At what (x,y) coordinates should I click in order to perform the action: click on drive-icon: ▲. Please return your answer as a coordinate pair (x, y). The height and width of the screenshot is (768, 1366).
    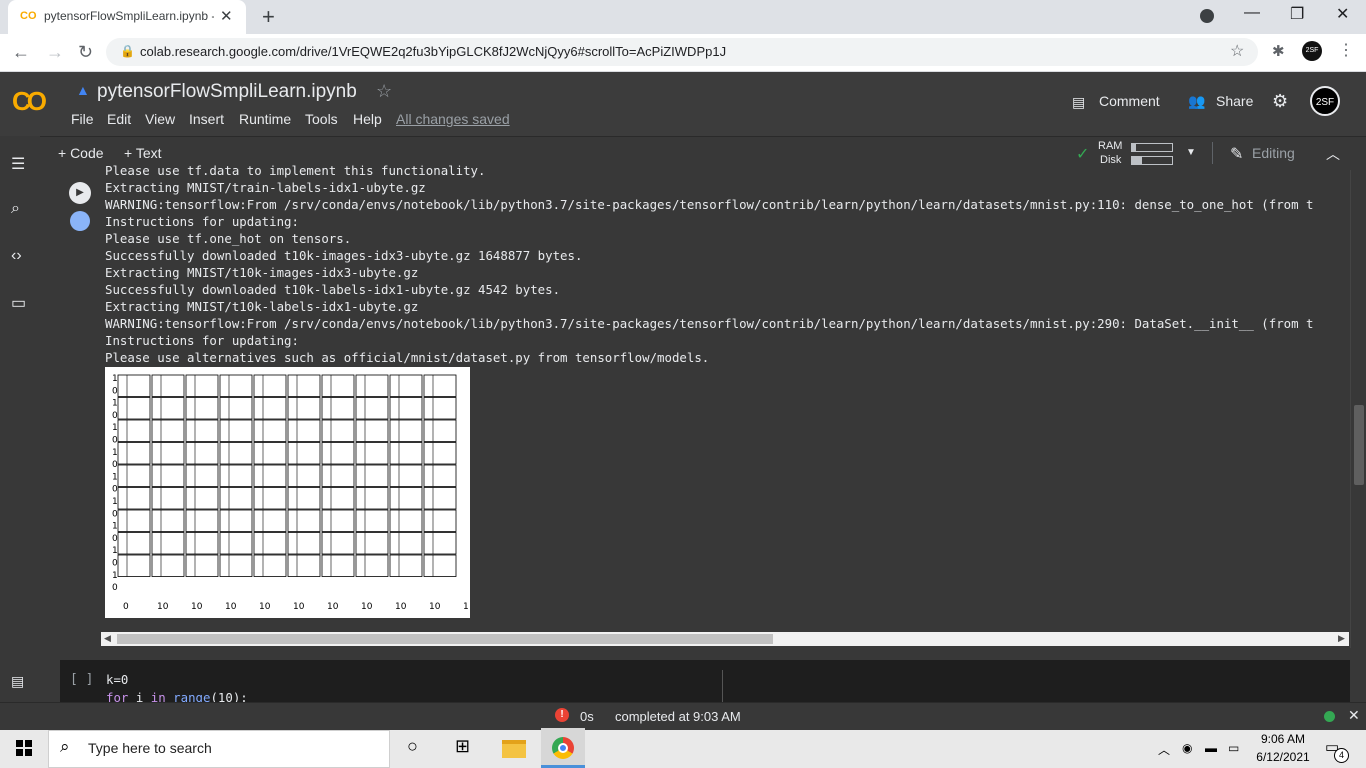
    Looking at the image, I should click on (83, 90).